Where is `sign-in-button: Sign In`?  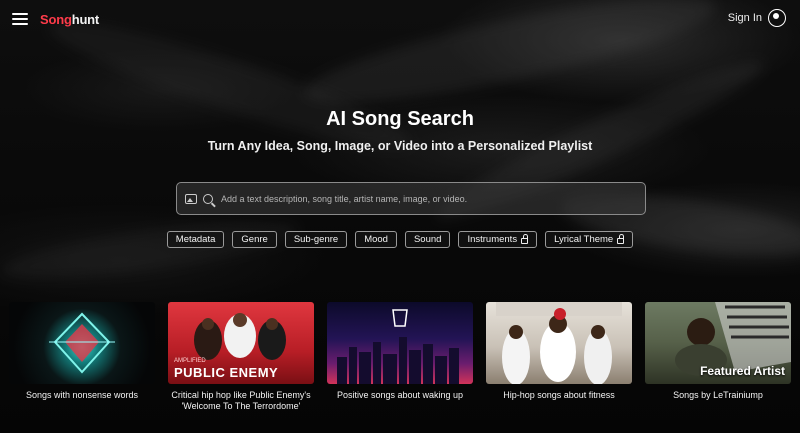
sign-in-button: Sign In is located at coordinates (757, 18).